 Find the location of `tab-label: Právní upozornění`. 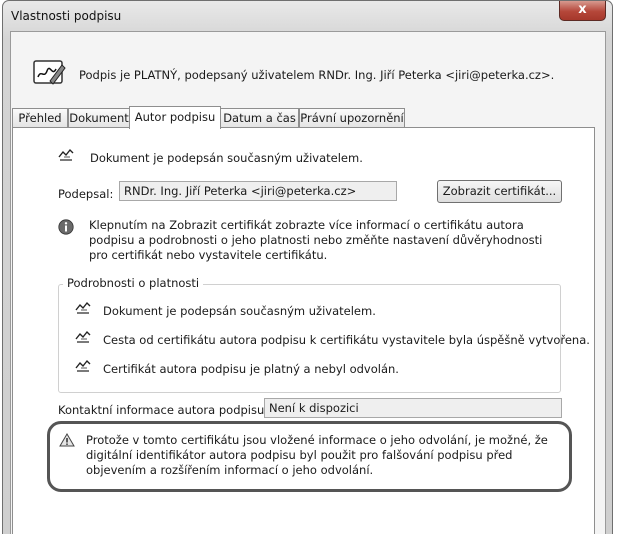

tab-label: Právní upozornění is located at coordinates (352, 118).